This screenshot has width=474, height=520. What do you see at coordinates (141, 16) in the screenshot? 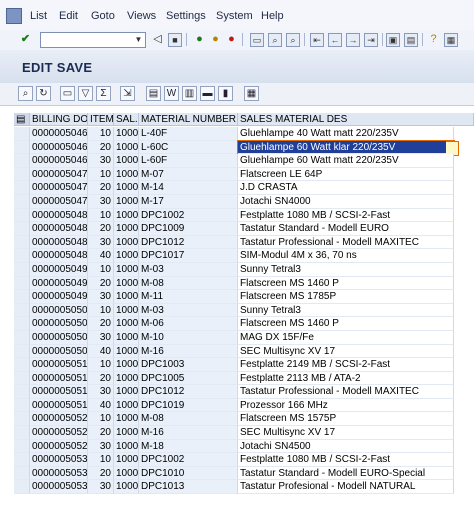
I see `menu-item-views: Views` at bounding box center [141, 16].